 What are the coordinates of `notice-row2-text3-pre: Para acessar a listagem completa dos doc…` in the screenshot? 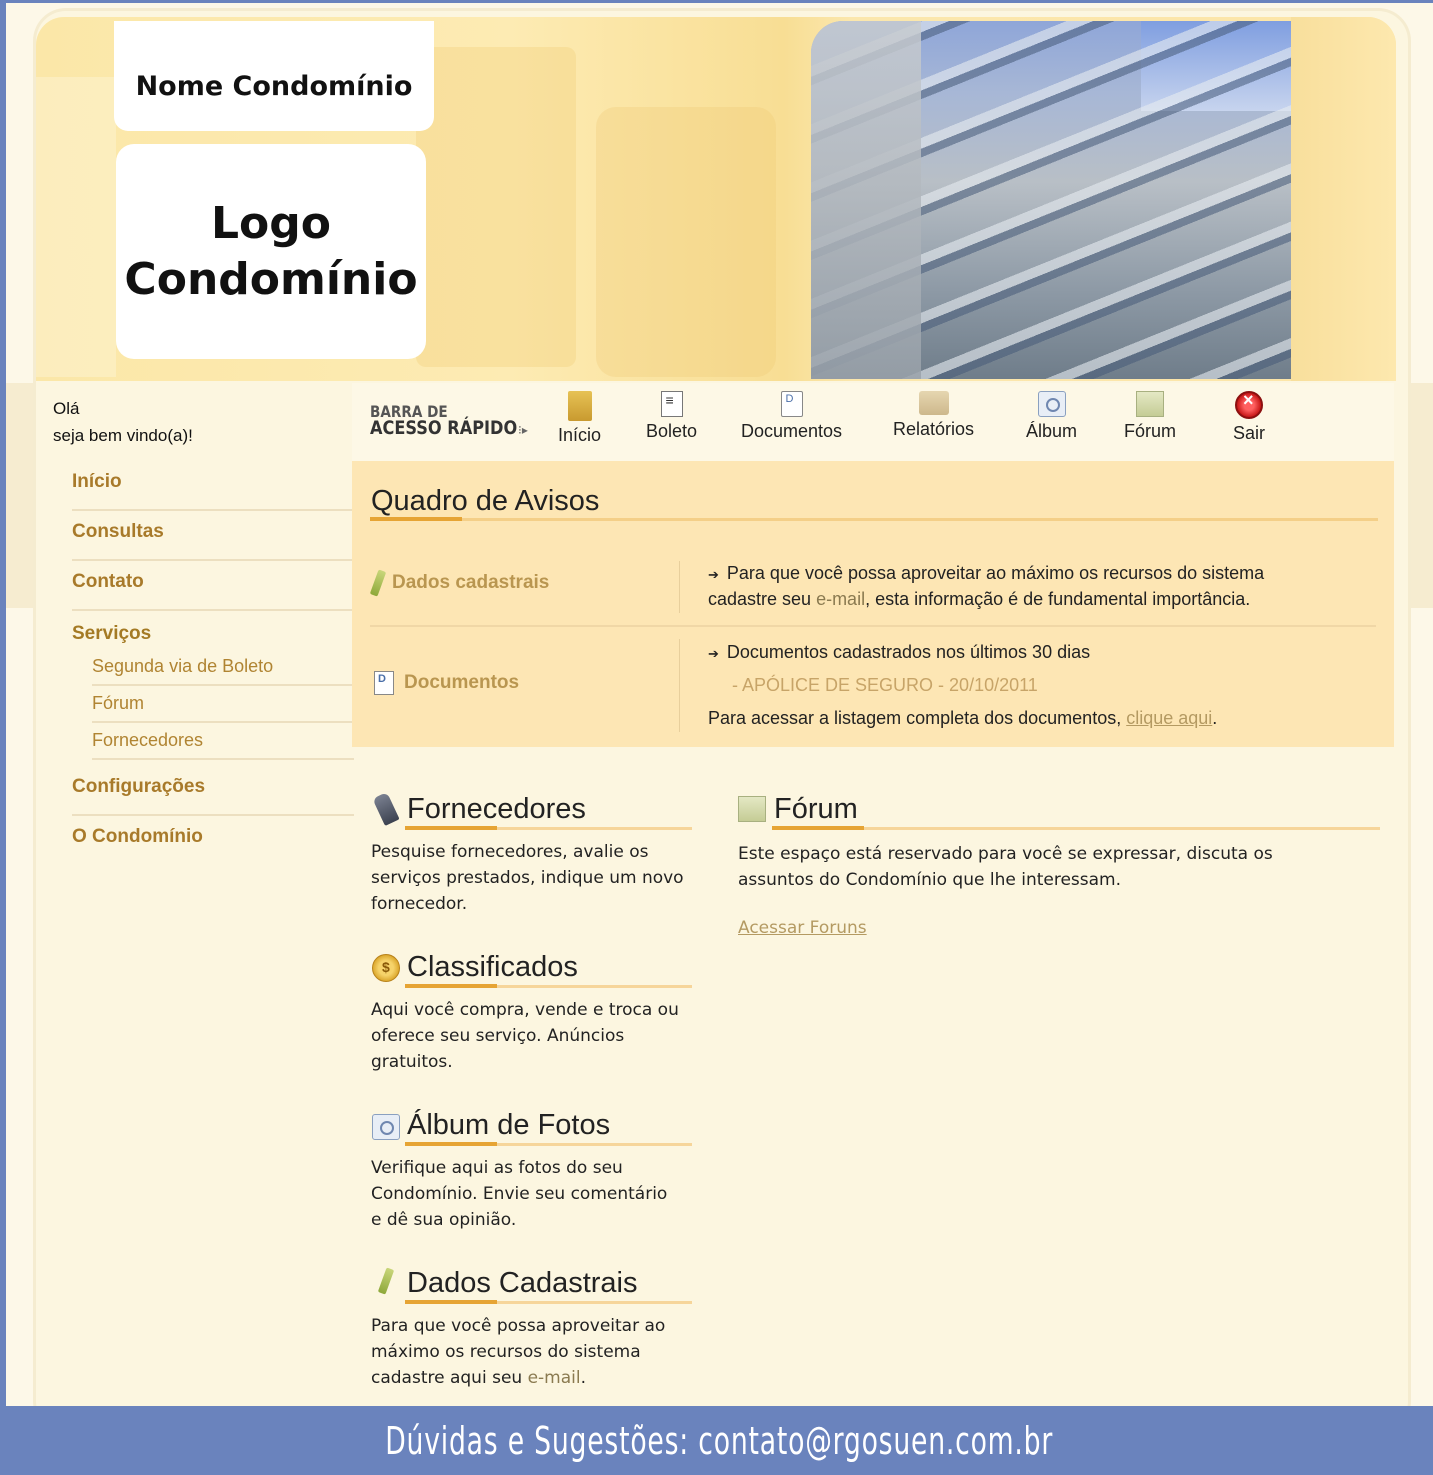 It's located at (917, 718).